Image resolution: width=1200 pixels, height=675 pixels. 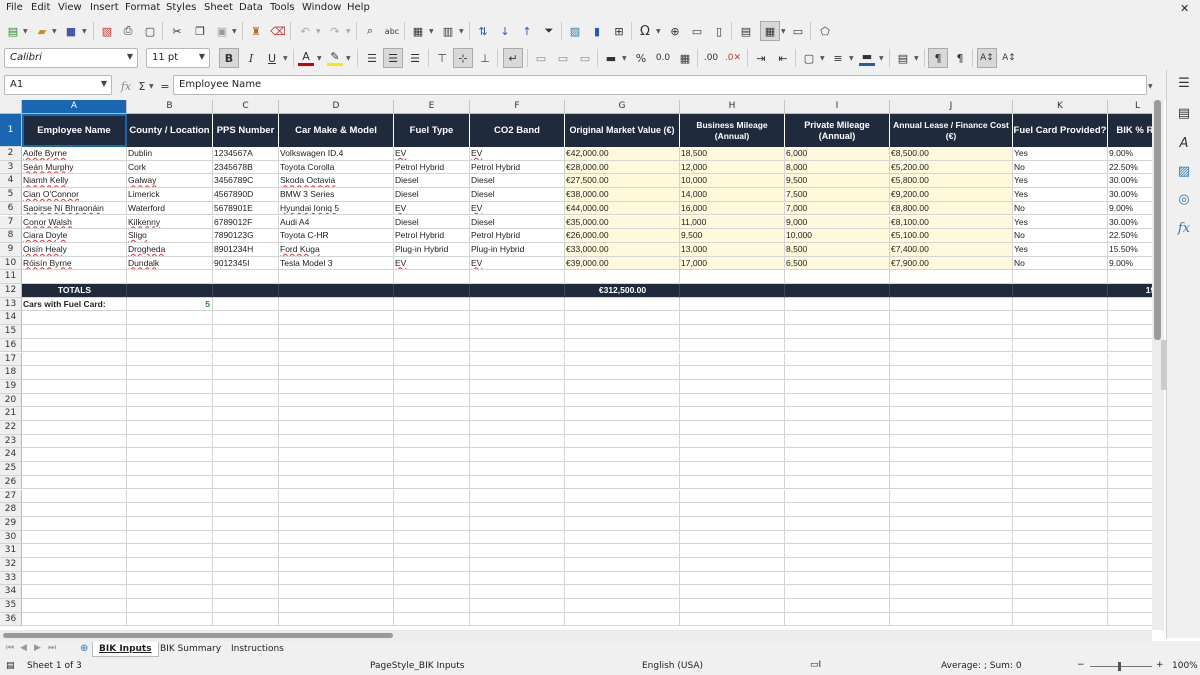 What do you see at coordinates (732, 249) in the screenshot?
I see `table-cell: 13,000` at bounding box center [732, 249].